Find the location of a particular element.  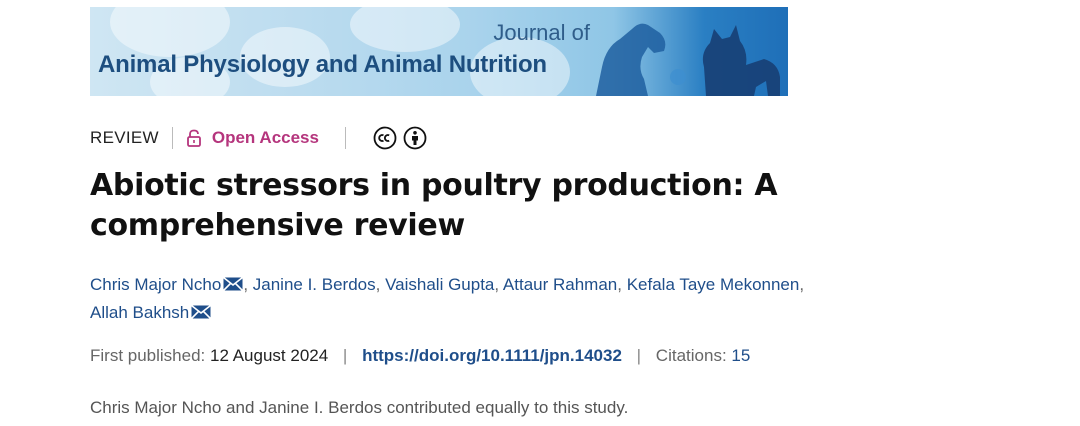

license-icons is located at coordinates (403, 138).